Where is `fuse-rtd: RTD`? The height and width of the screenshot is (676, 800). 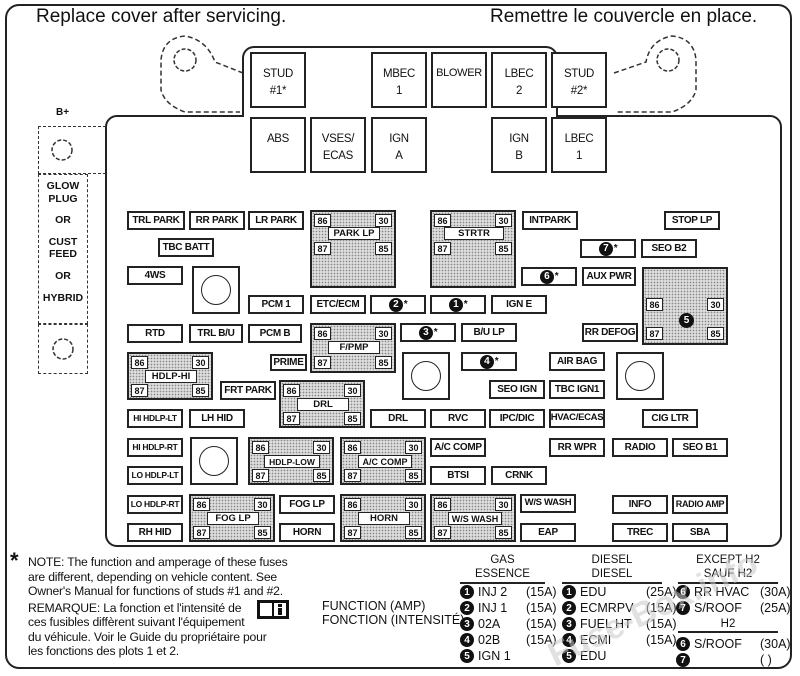
fuse-rtd: RTD is located at coordinates (155, 333).